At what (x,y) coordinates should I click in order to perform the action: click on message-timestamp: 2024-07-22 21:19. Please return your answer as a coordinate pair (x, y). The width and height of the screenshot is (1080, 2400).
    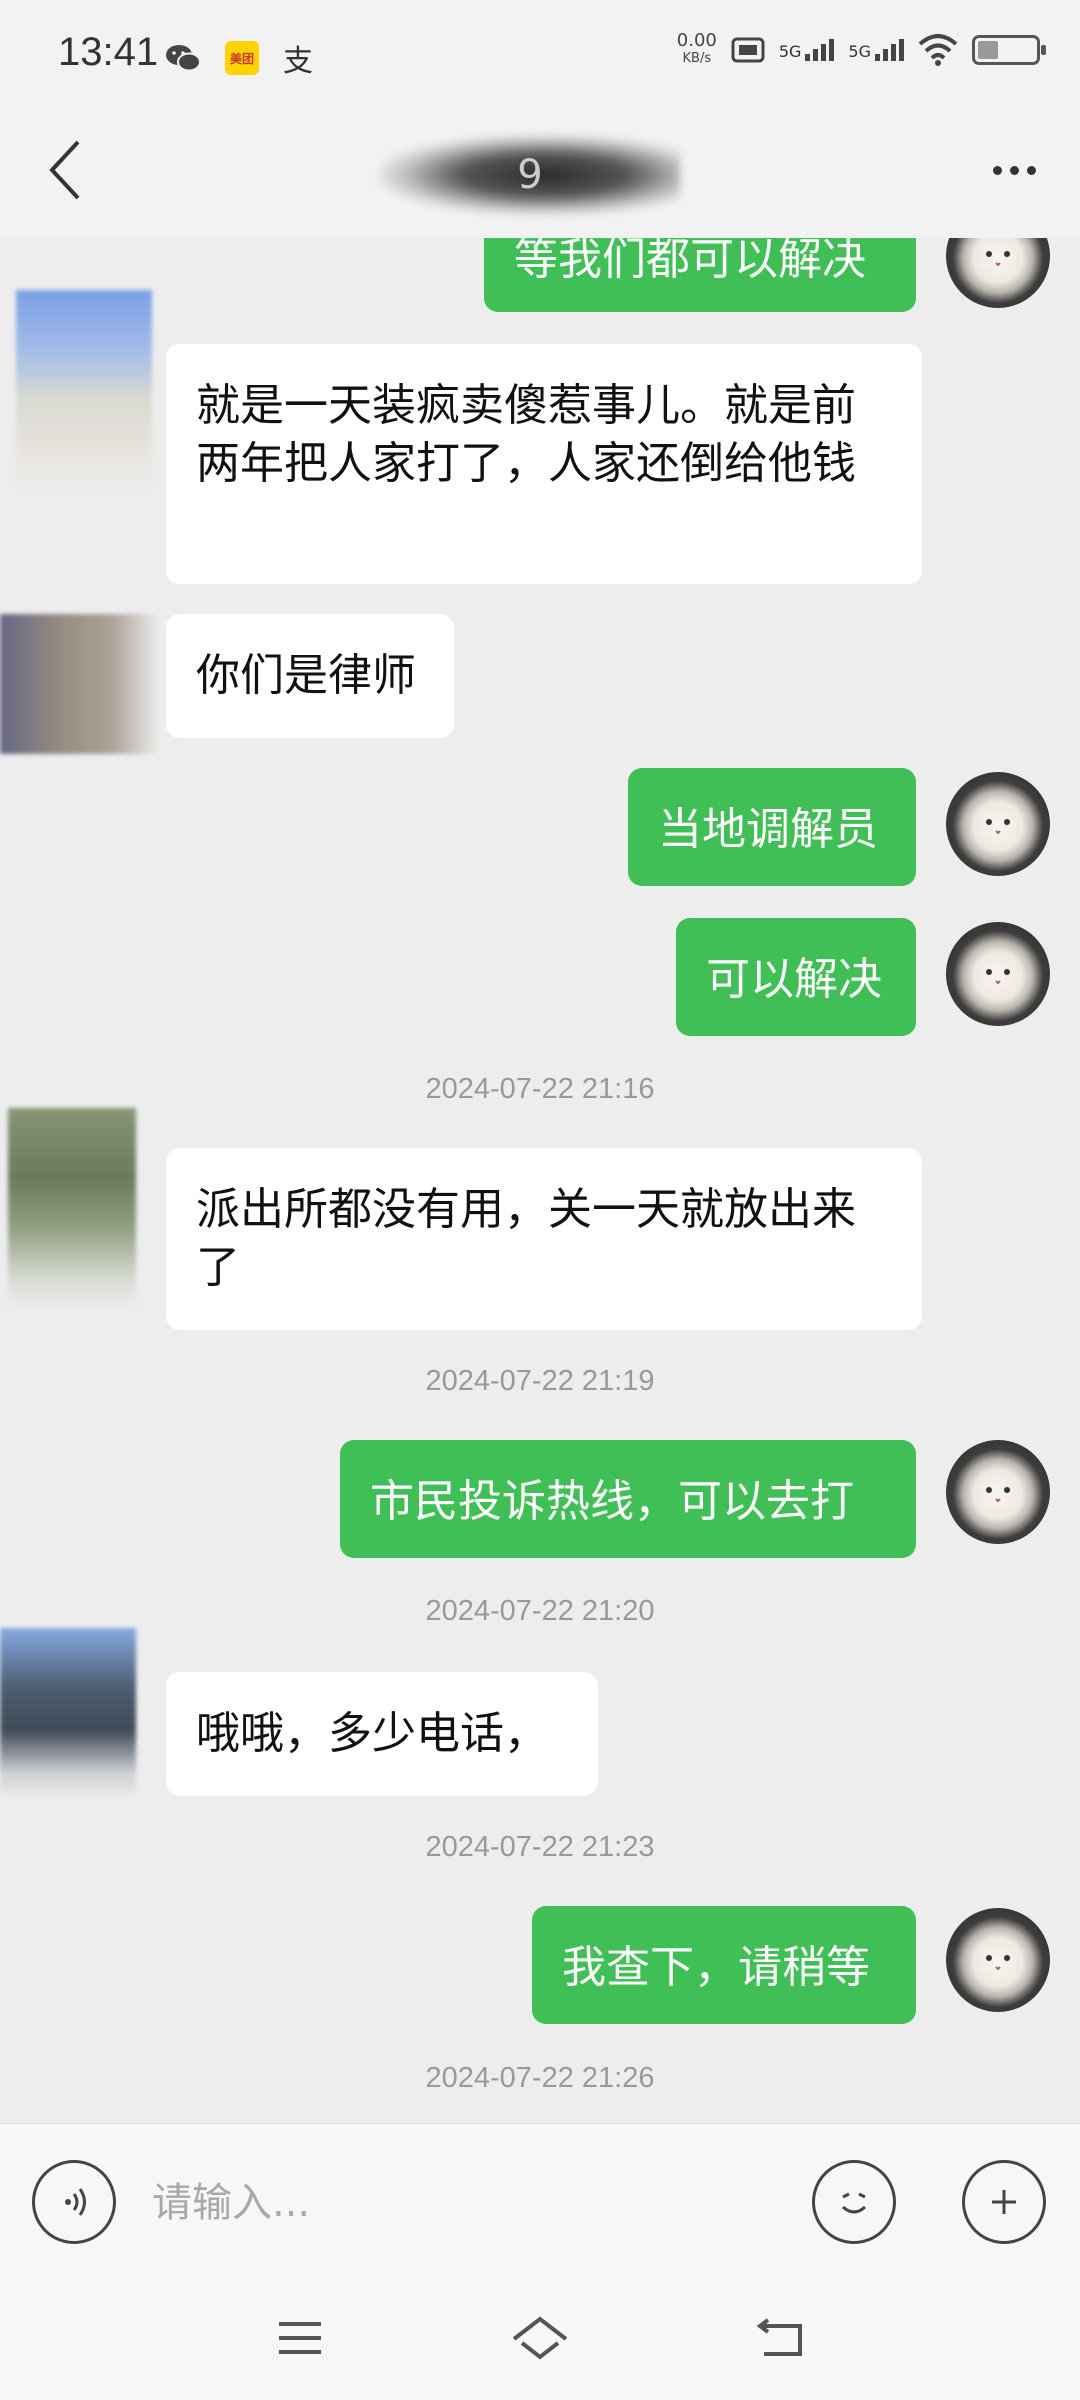
    Looking at the image, I should click on (540, 1381).